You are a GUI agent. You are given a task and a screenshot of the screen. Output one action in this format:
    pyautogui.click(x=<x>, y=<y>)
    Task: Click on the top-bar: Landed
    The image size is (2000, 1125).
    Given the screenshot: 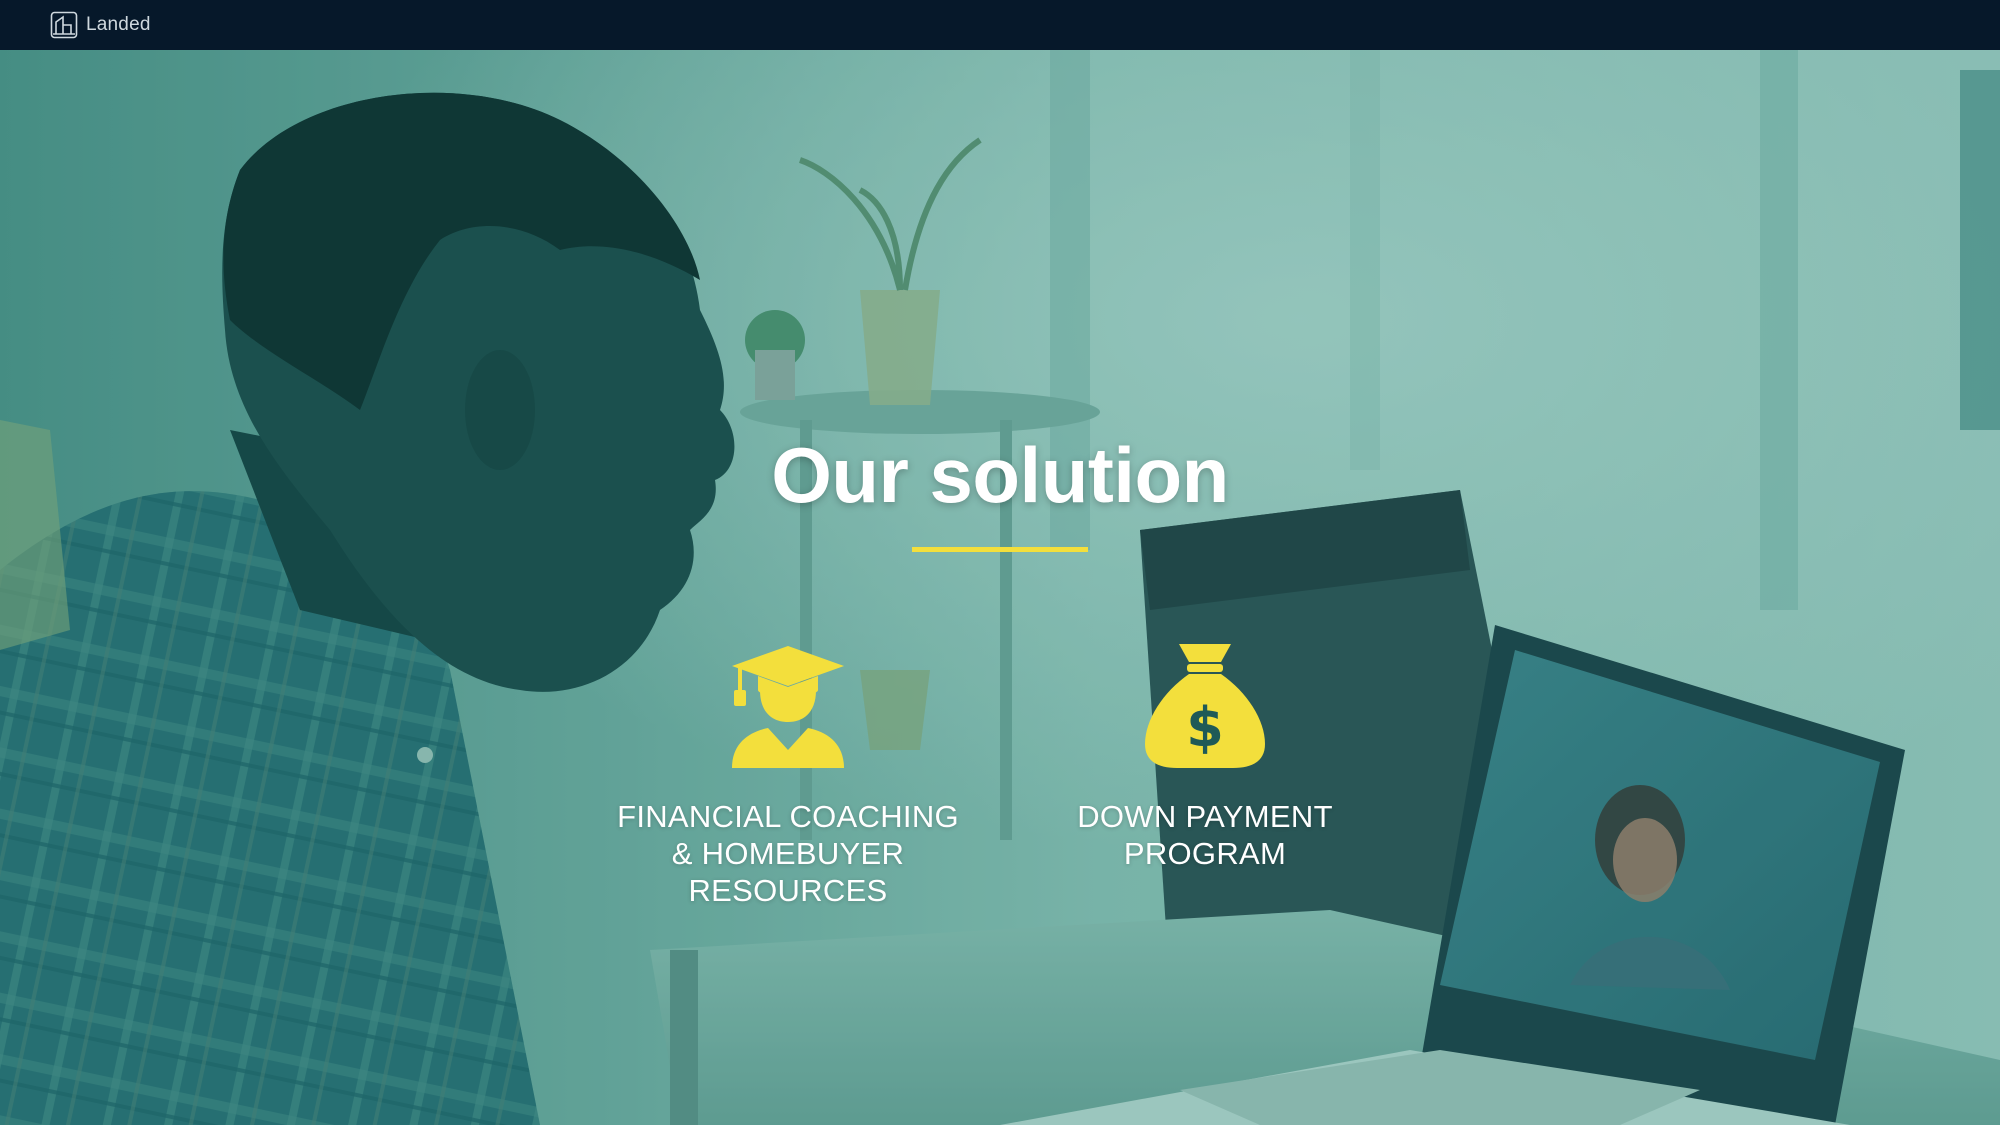 What is the action you would take?
    pyautogui.click(x=1000, y=25)
    